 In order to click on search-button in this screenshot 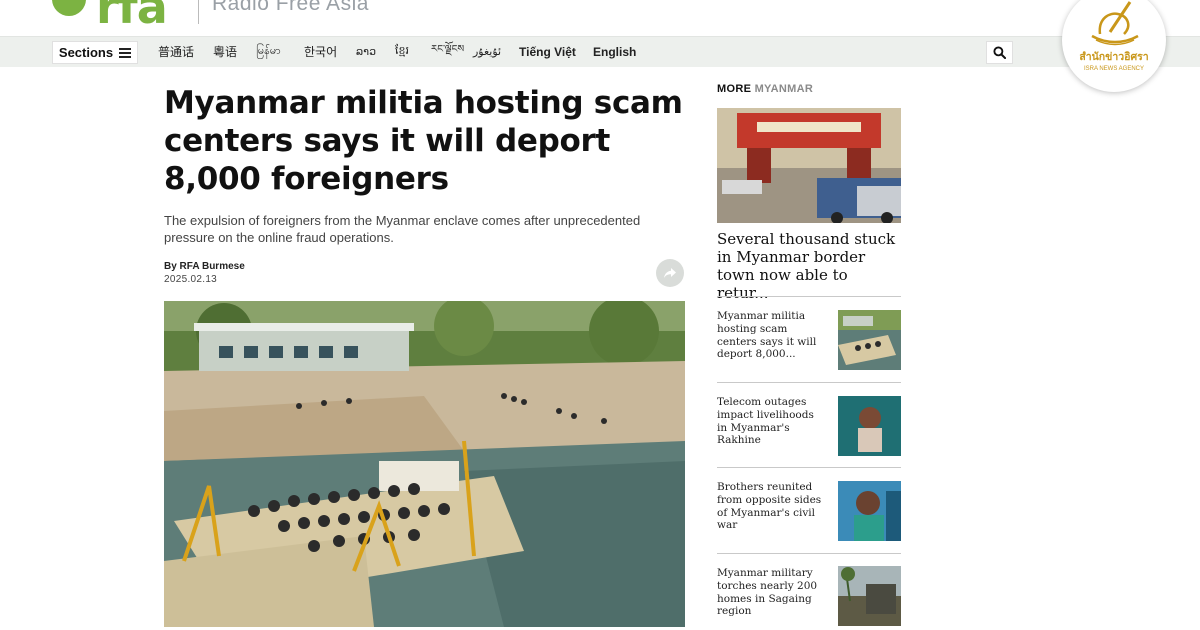, I will do `click(999, 52)`.